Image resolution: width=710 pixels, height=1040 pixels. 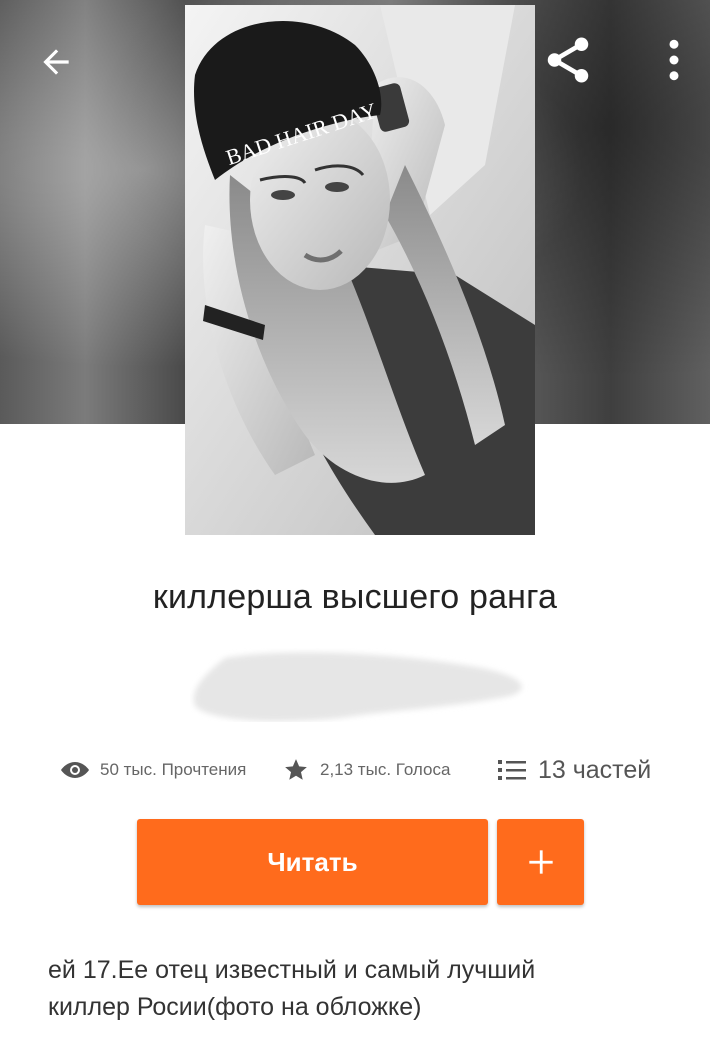 I want to click on list-icon, so click(x=512, y=770).